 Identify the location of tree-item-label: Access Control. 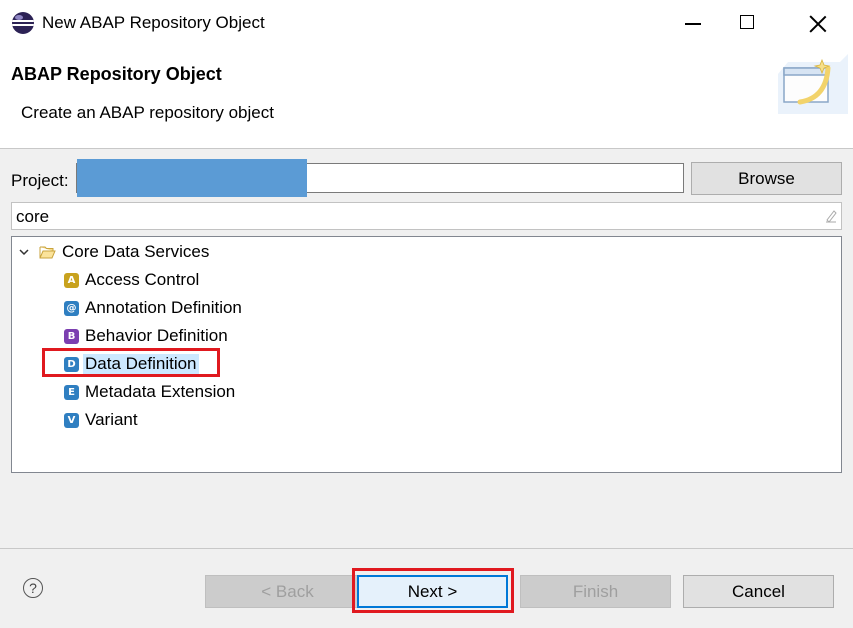
(142, 279).